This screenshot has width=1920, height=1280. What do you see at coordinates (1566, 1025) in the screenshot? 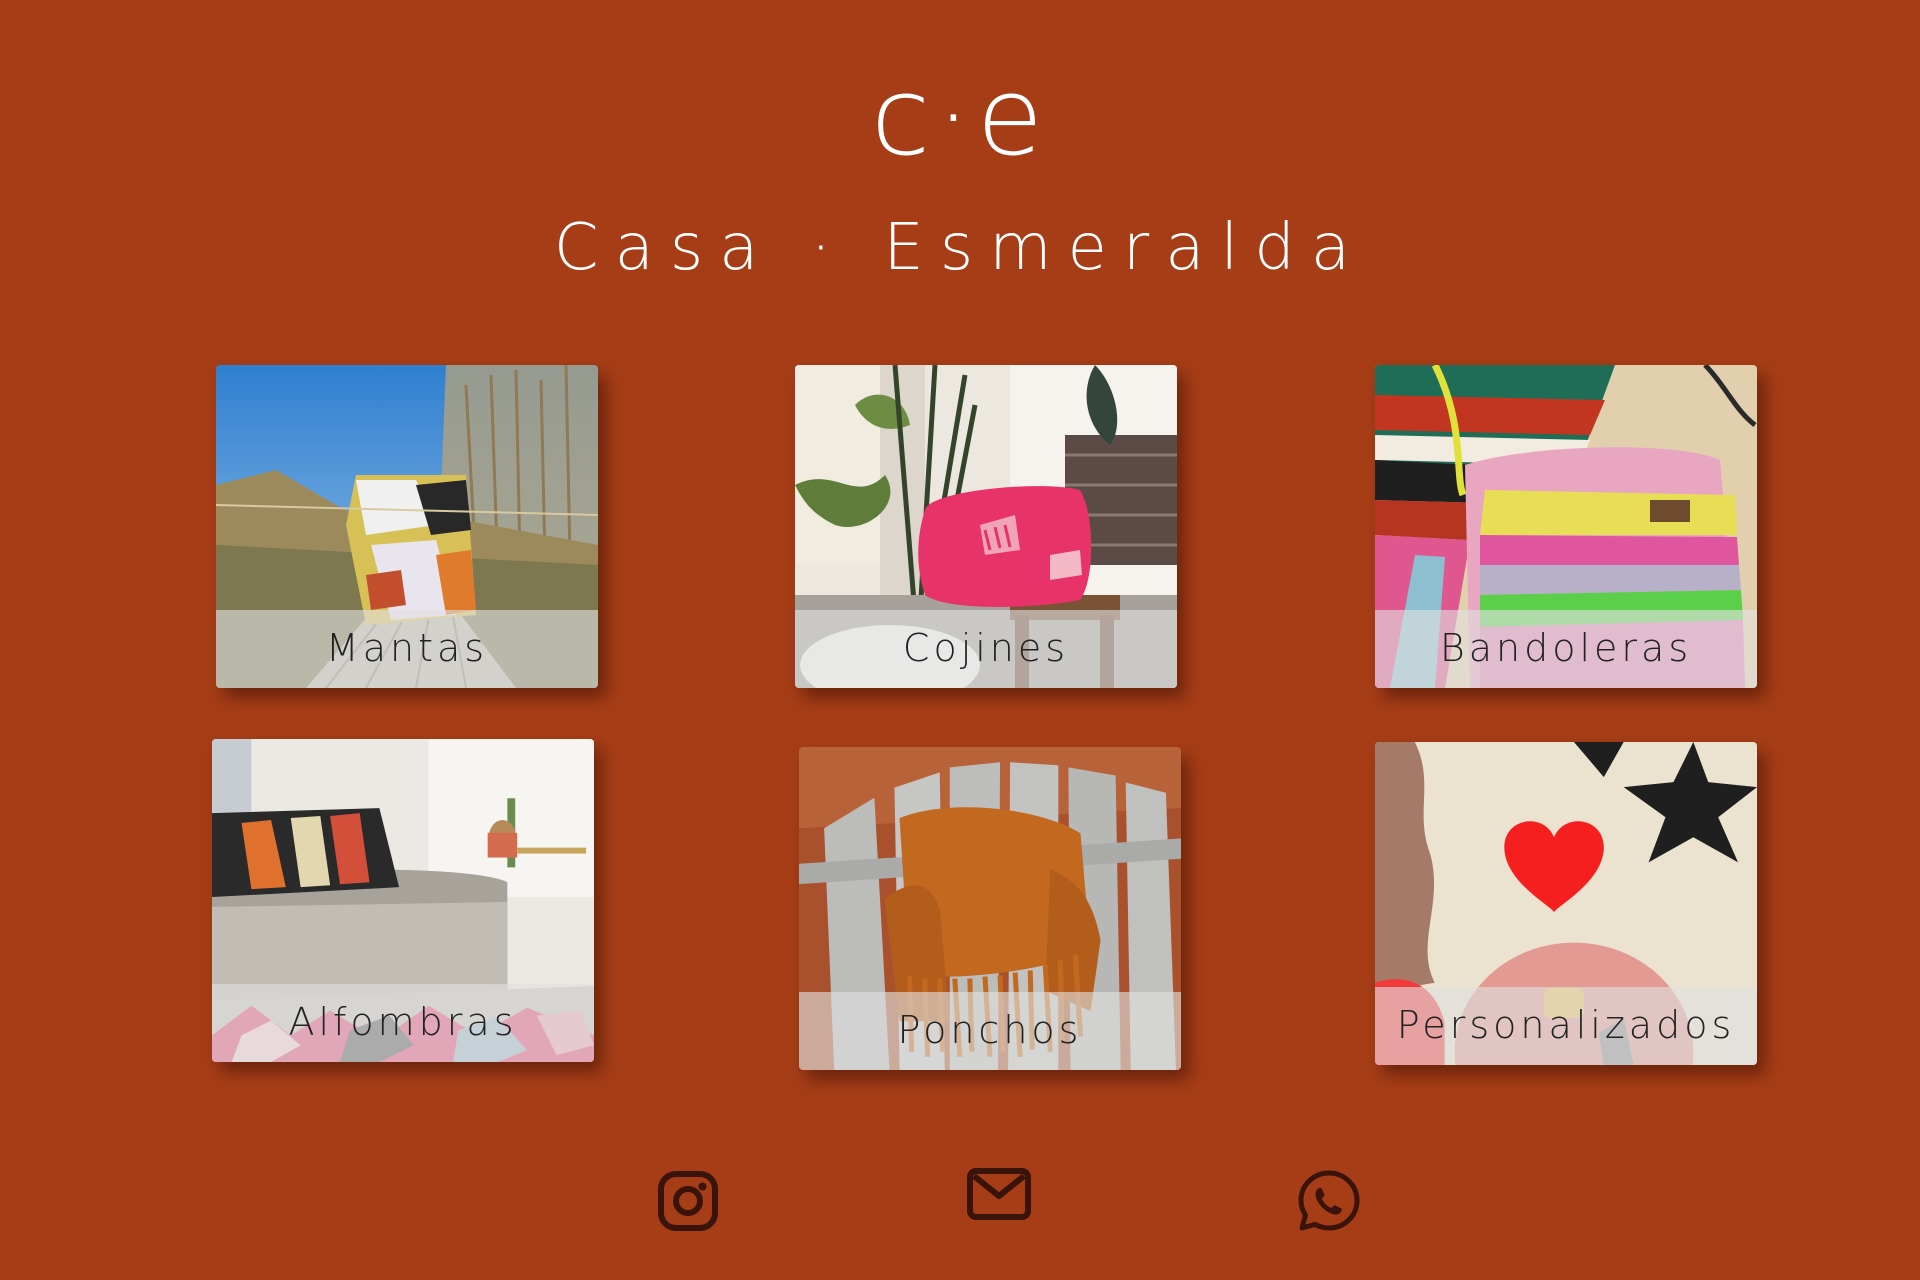
I see `category-label-personalizados: Personalizados` at bounding box center [1566, 1025].